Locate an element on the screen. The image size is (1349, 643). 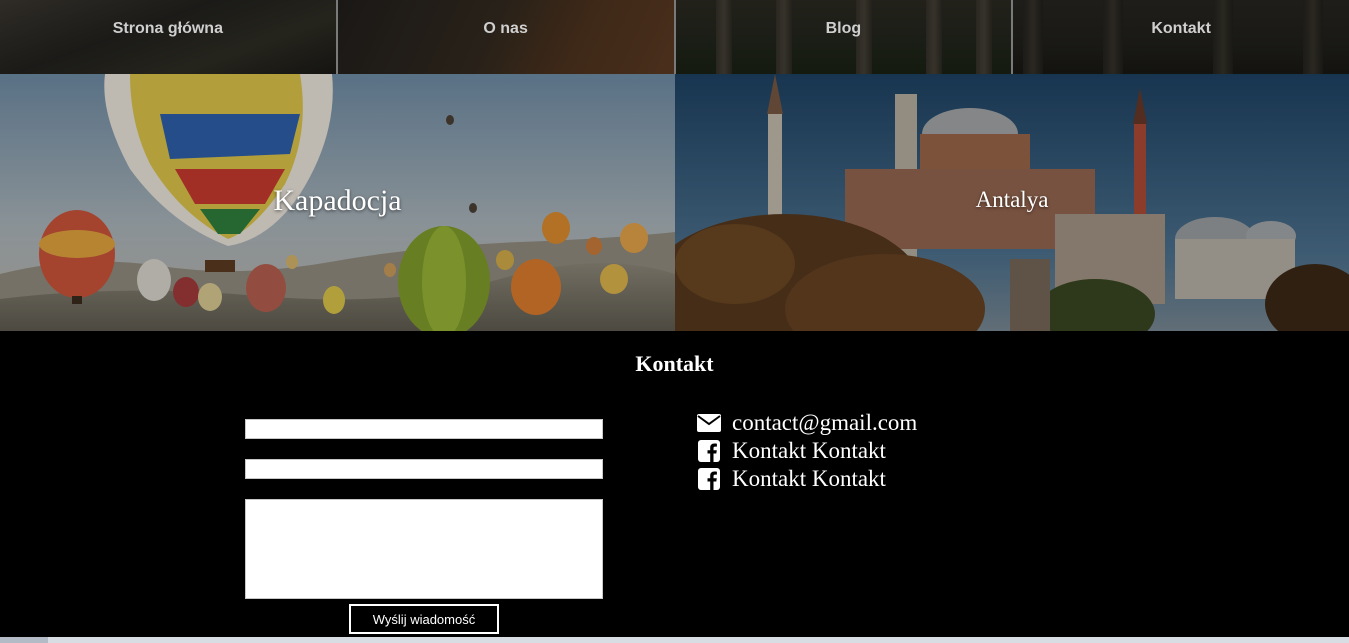
section-title: Kontakt is located at coordinates (674, 363).